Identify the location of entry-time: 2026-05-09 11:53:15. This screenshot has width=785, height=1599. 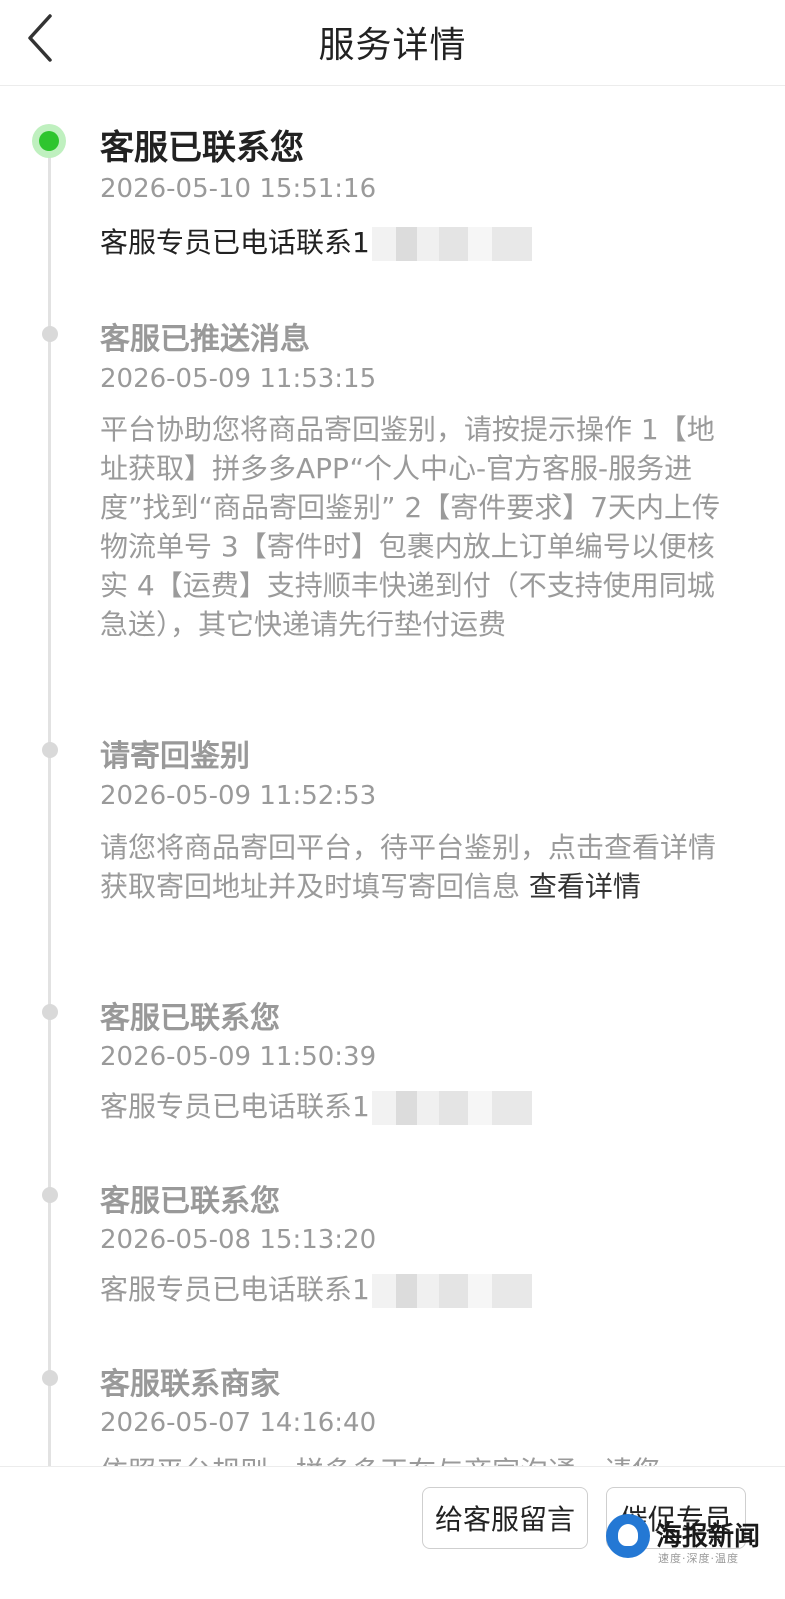
(238, 379).